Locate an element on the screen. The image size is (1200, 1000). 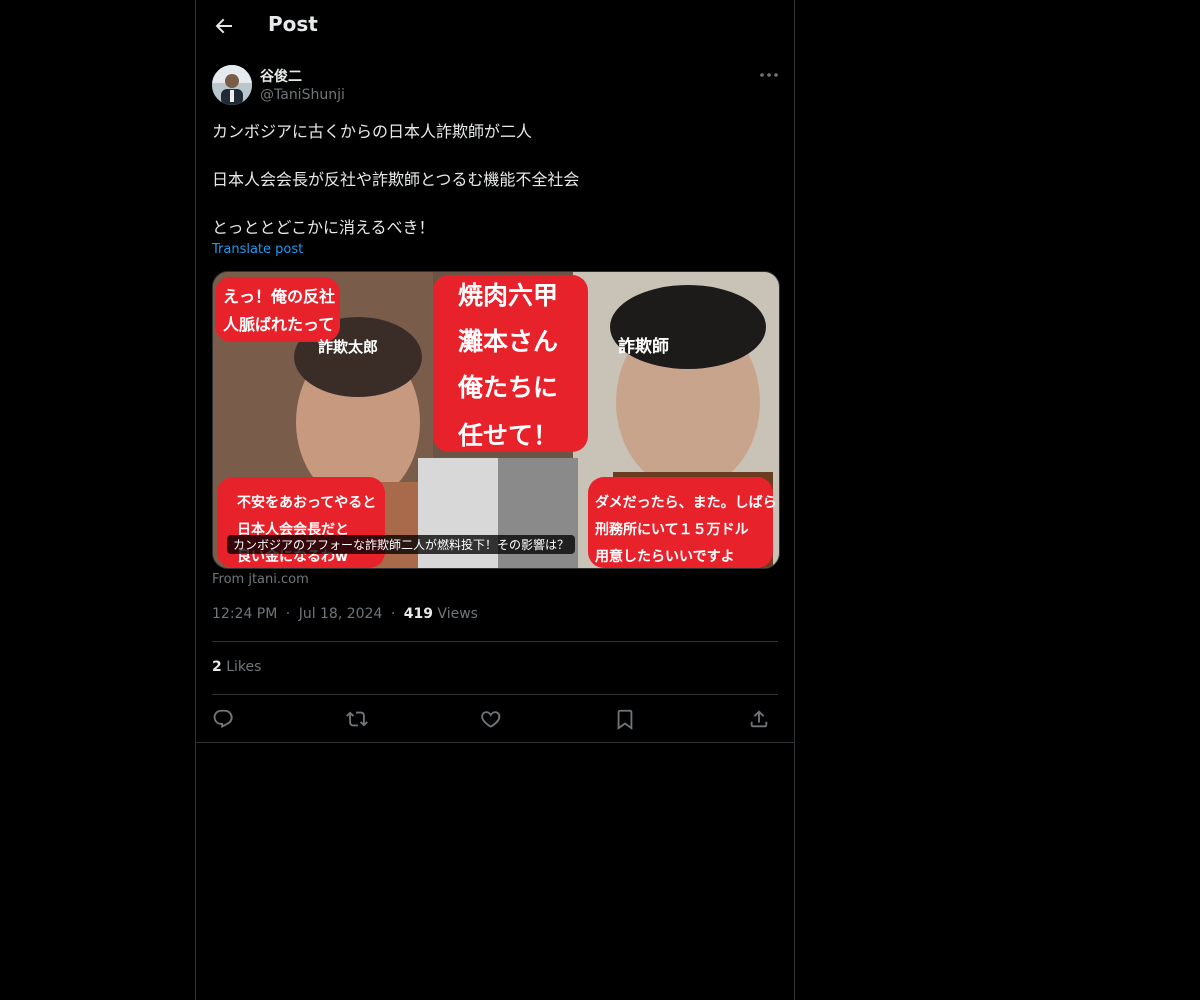
bookmark-icon is located at coordinates (626, 720).